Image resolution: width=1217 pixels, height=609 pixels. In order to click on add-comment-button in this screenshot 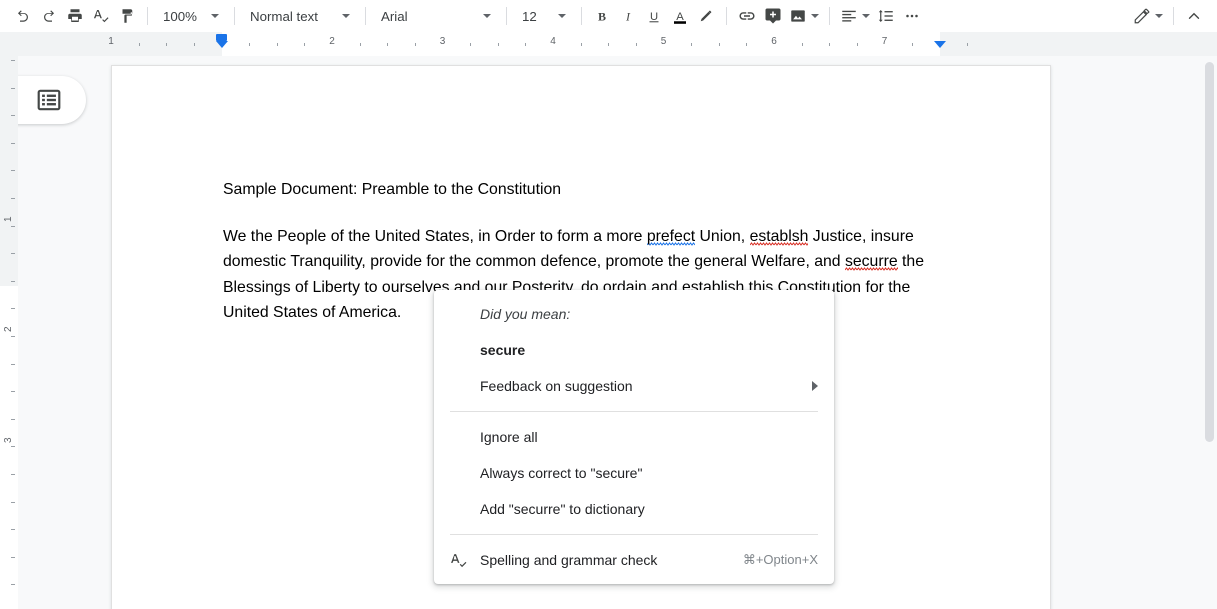, I will do `click(773, 16)`.